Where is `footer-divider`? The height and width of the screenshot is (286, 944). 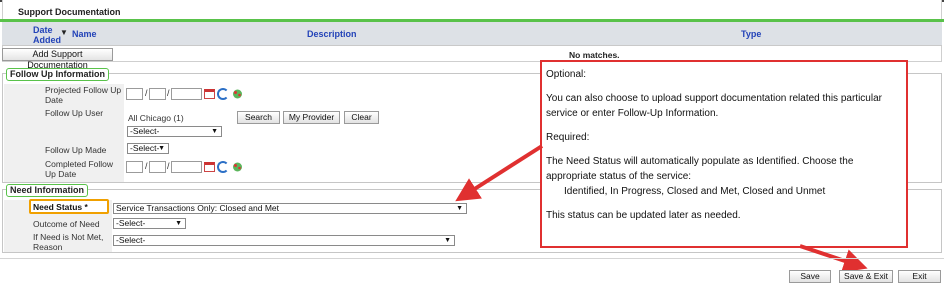
footer-divider is located at coordinates (472, 258).